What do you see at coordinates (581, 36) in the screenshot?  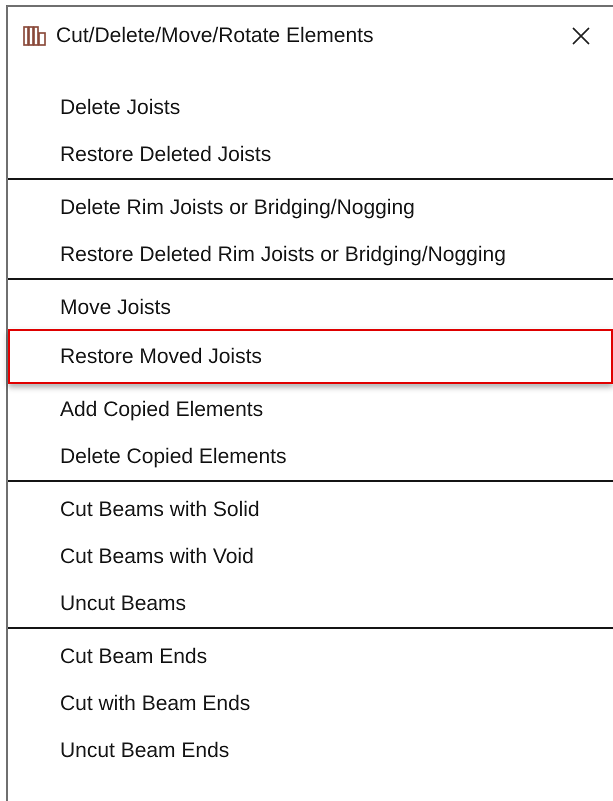 I see `close-icon` at bounding box center [581, 36].